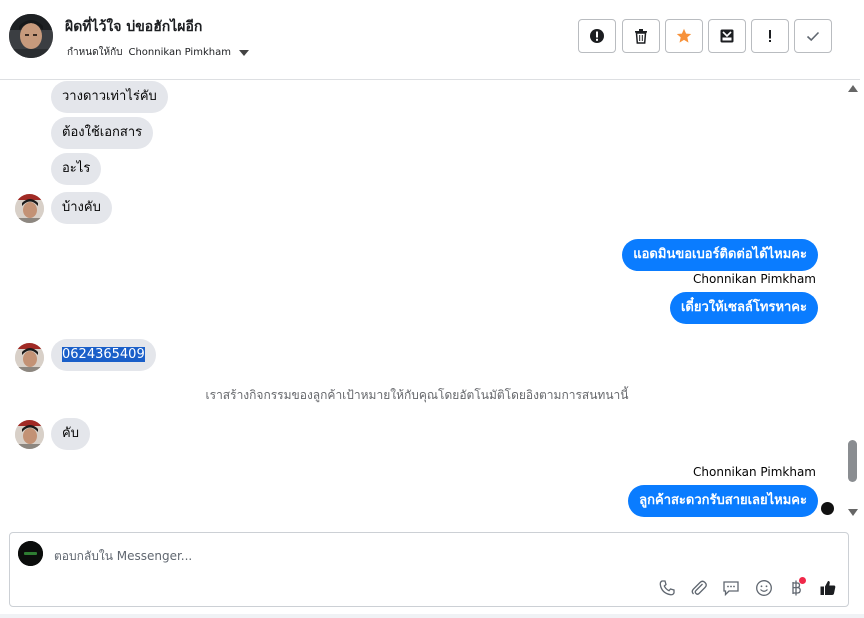  I want to click on reply-input, so click(334, 556).